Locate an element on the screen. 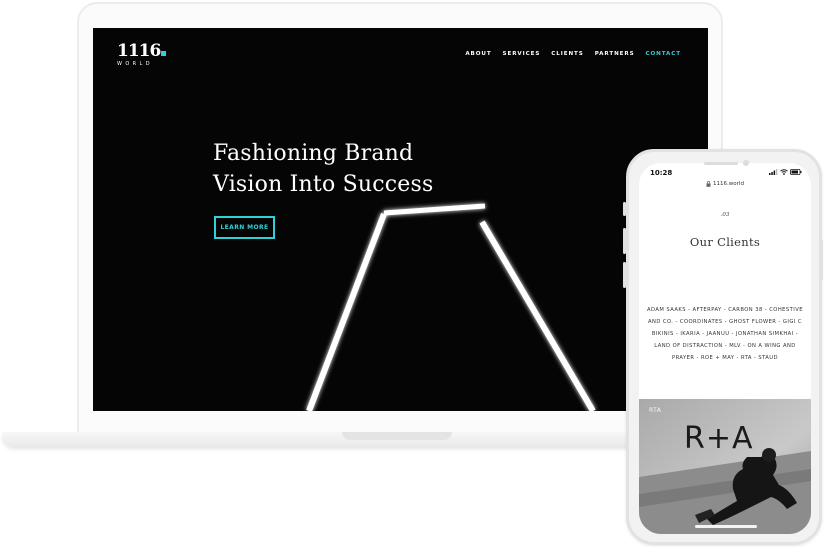 This screenshot has width=825, height=547. learn-more-button: LEARN MORE is located at coordinates (244, 227).